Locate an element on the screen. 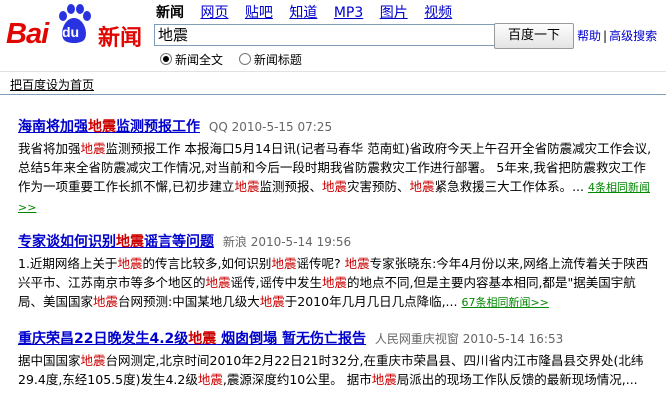 The image size is (666, 408). snippet-text: ,震源深度约10公里。 据市 is located at coordinates (297, 379).